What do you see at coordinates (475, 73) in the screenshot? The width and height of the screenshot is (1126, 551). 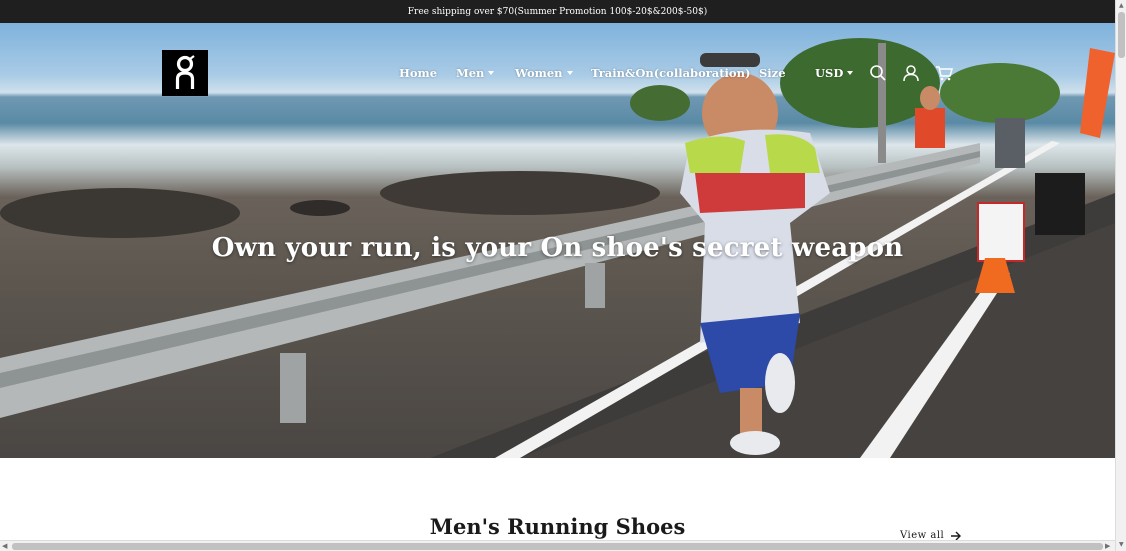 I see `nav-men: Men` at bounding box center [475, 73].